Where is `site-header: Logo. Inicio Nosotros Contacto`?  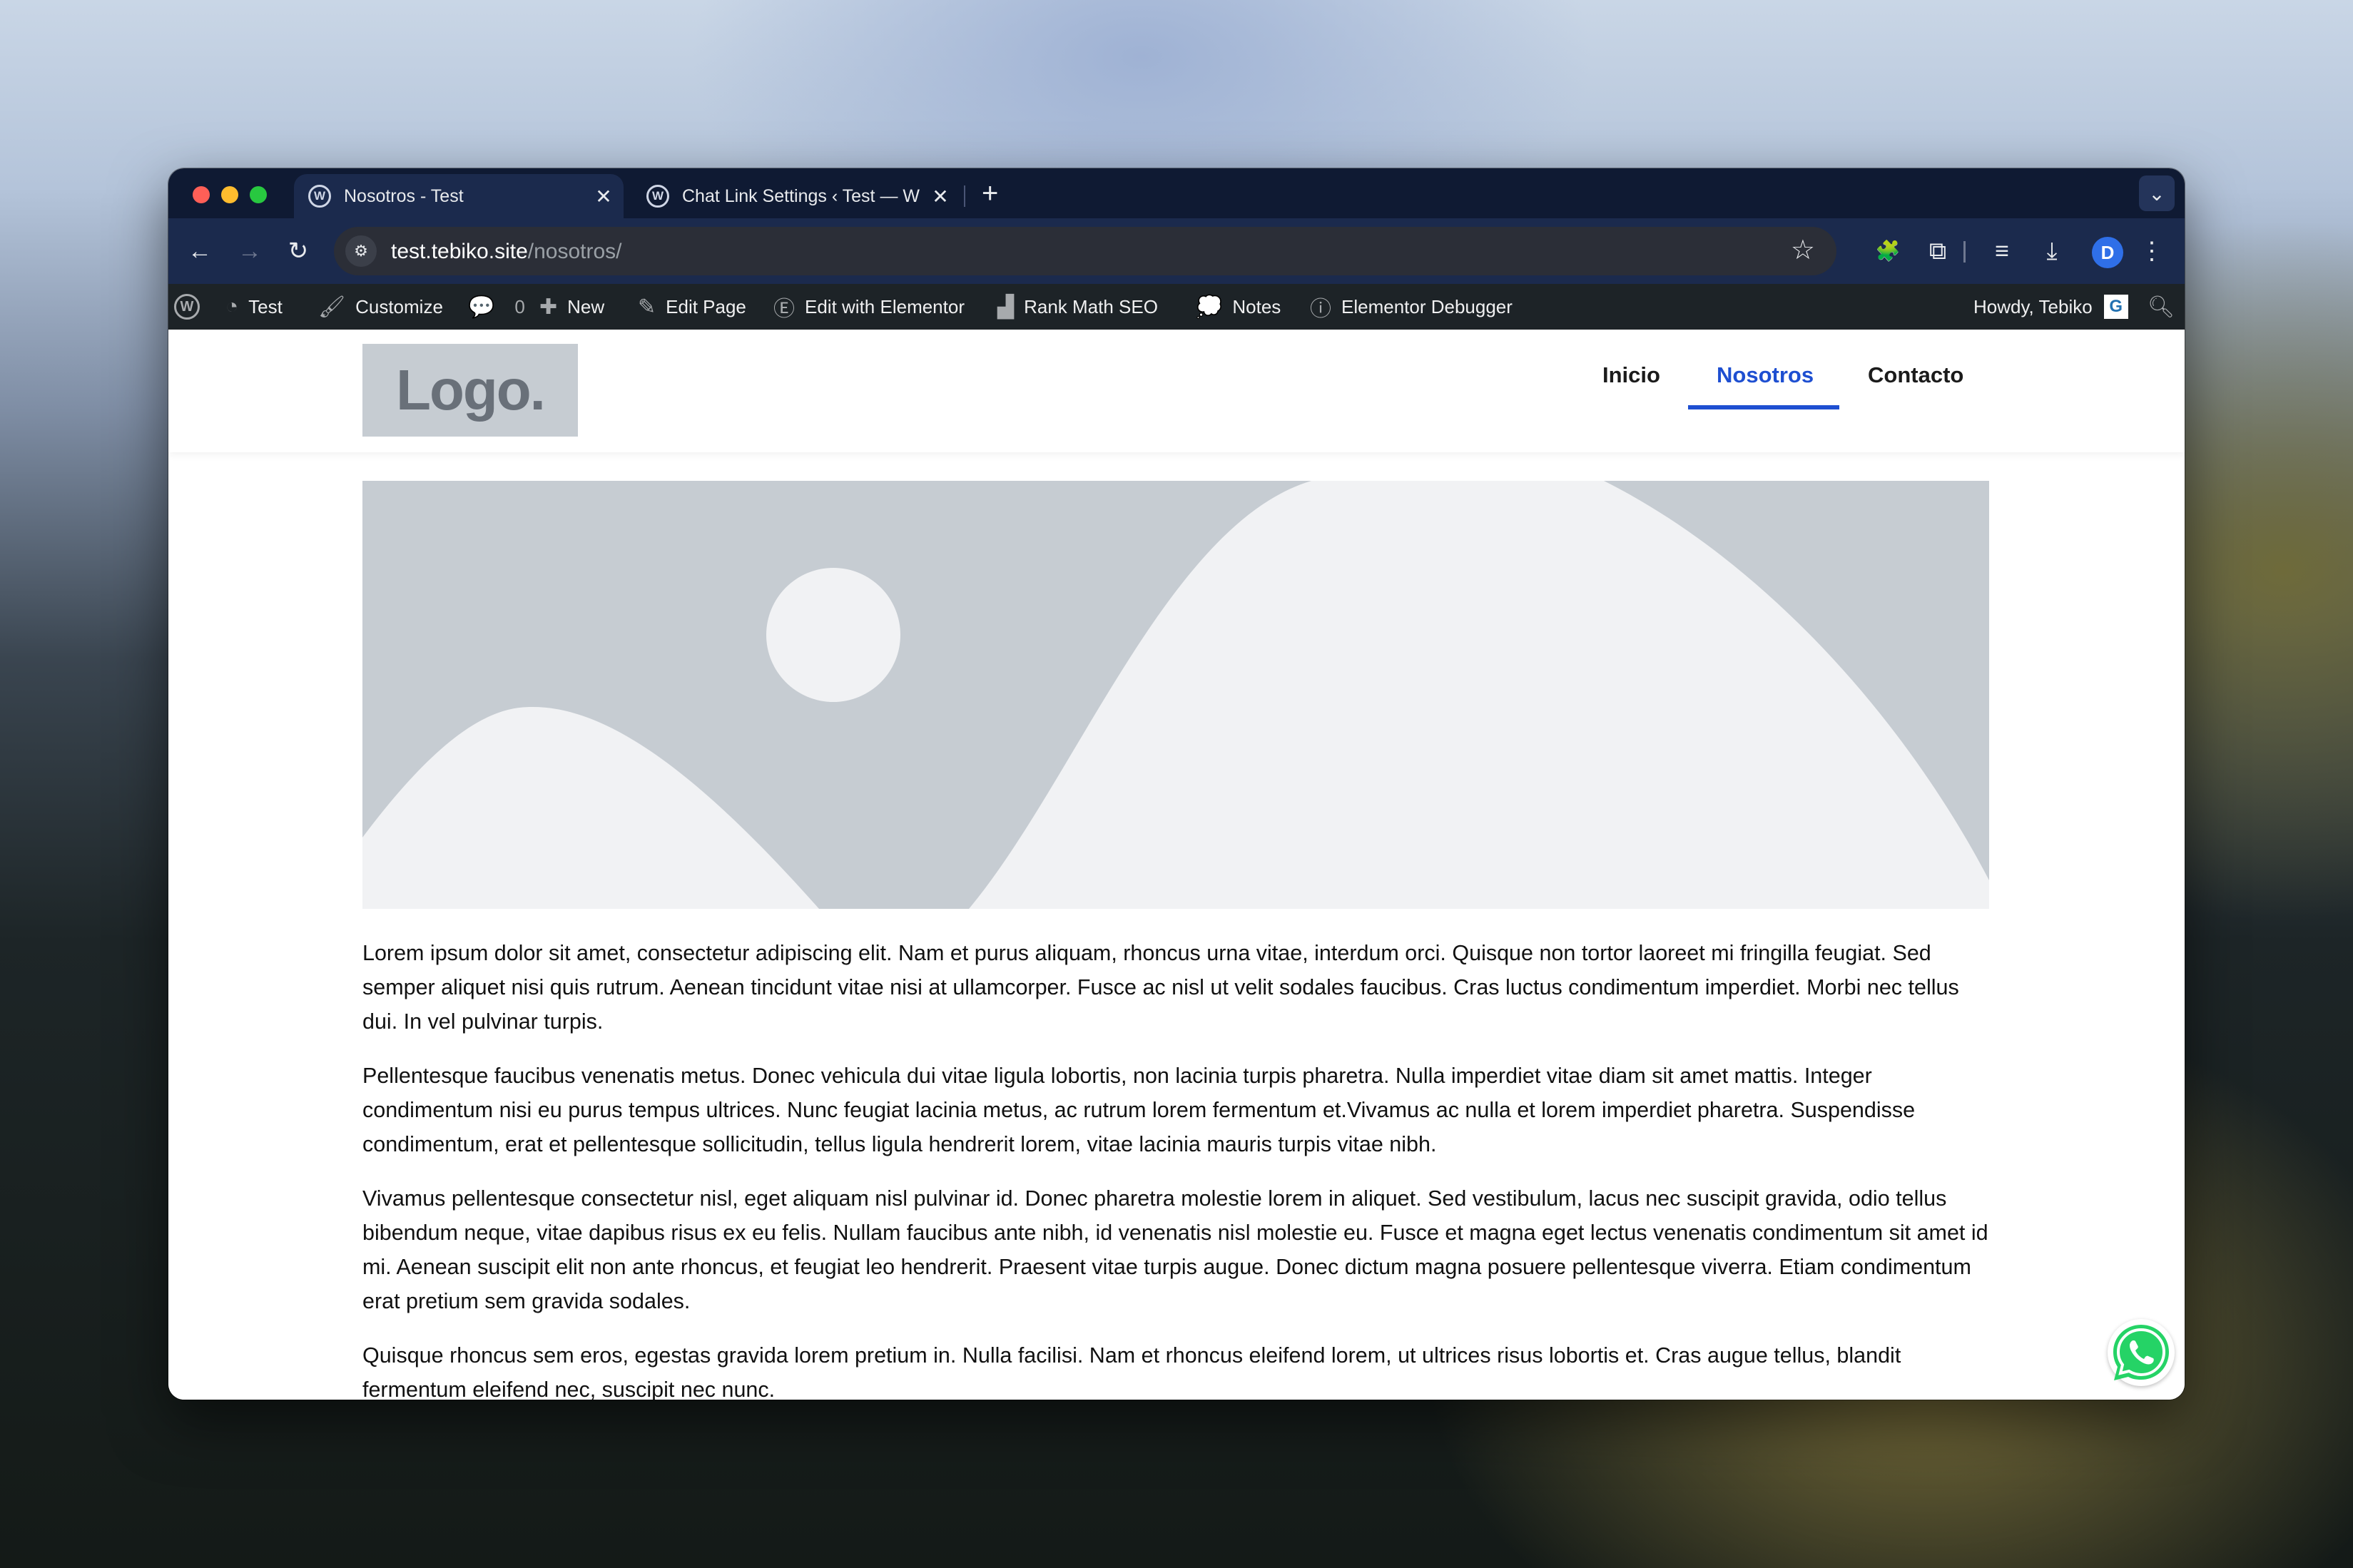 site-header: Logo. Inicio Nosotros Contacto is located at coordinates (1177, 391).